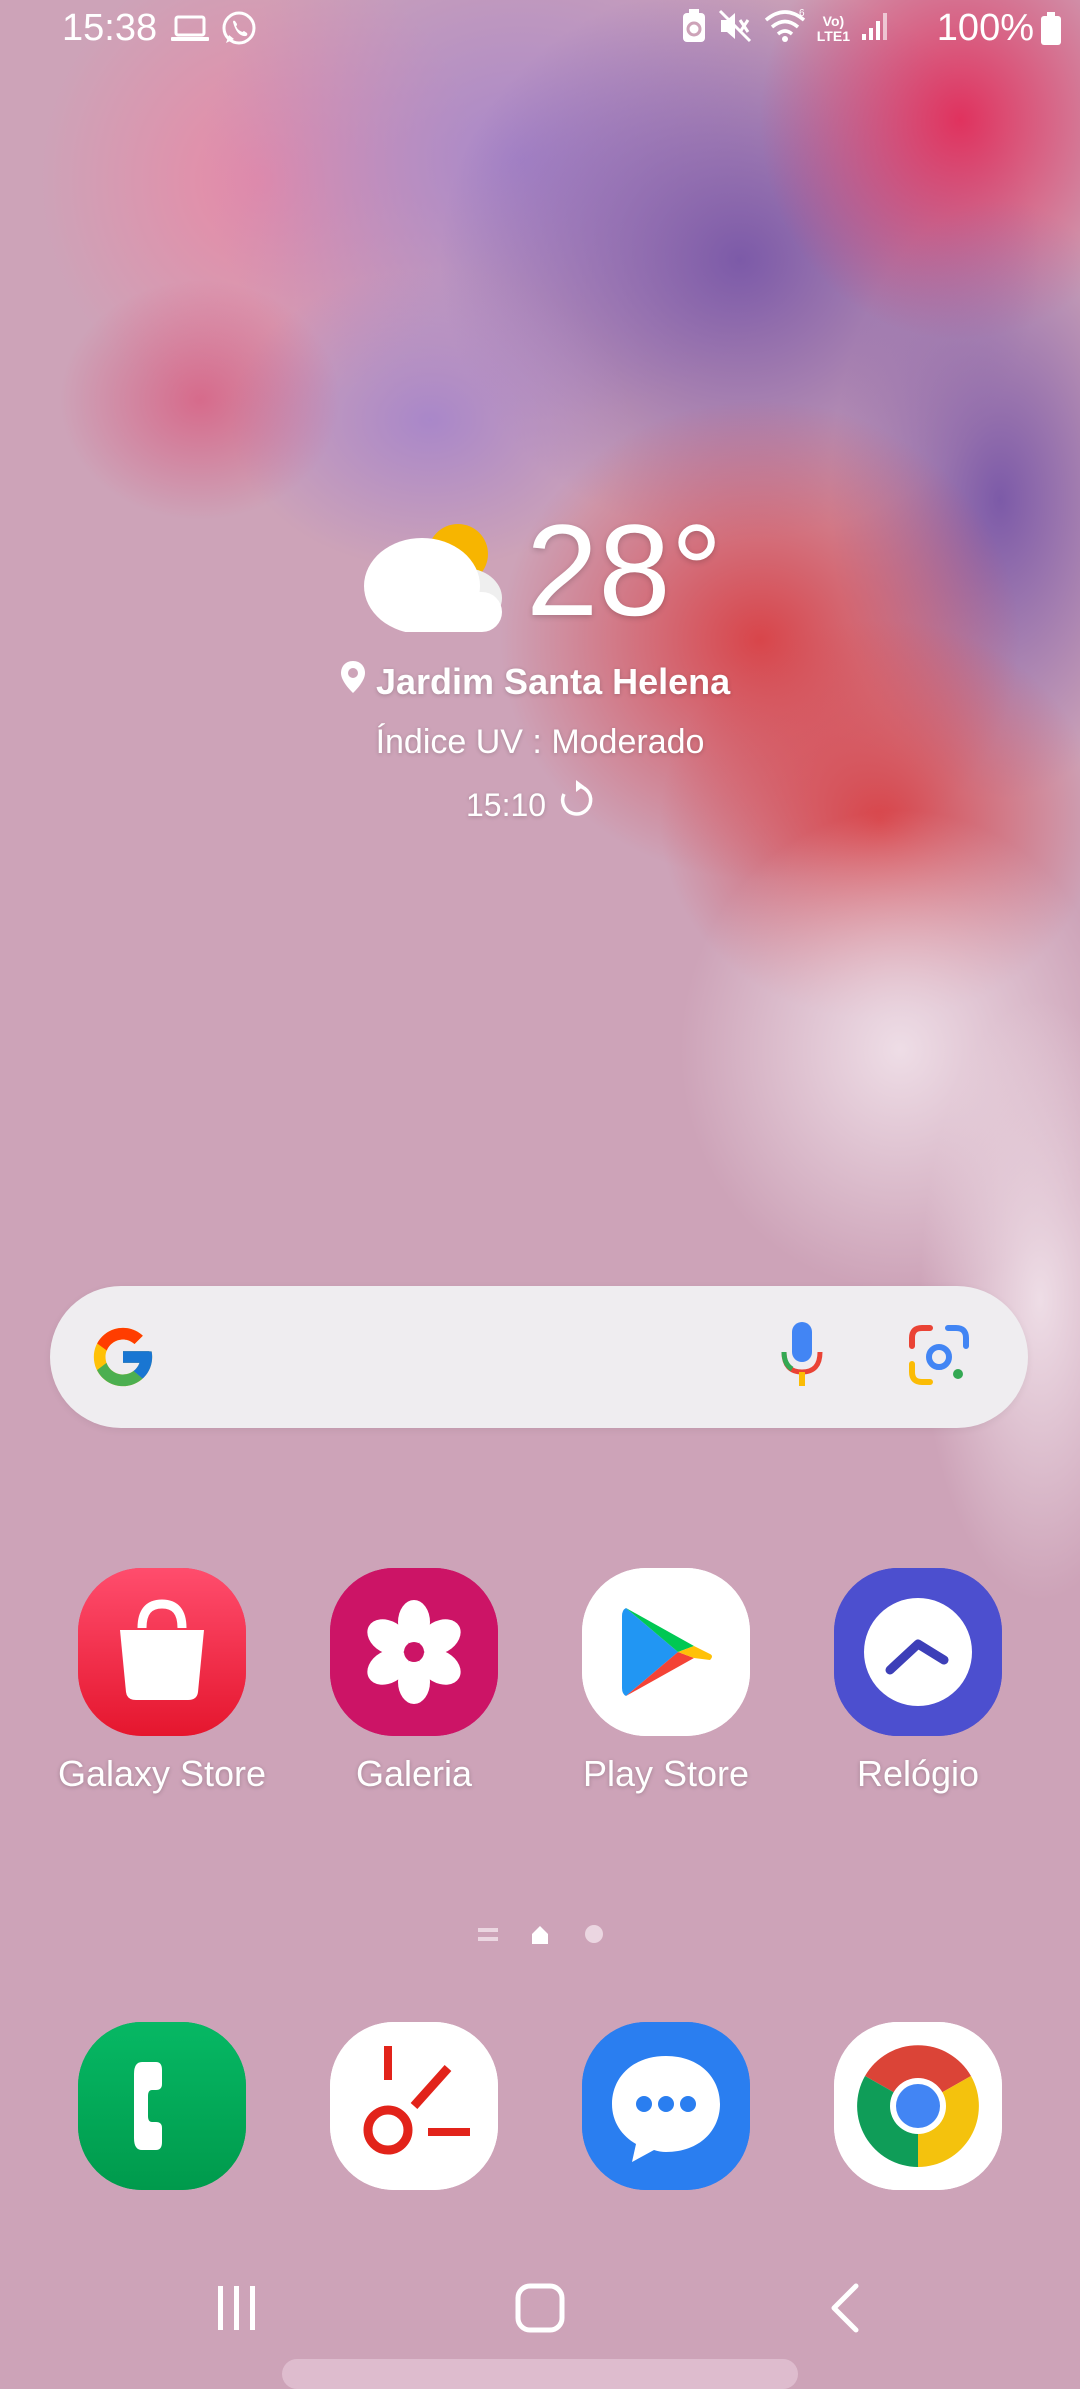  I want to click on uv-index: Índice UV : Moderado, so click(540, 742).